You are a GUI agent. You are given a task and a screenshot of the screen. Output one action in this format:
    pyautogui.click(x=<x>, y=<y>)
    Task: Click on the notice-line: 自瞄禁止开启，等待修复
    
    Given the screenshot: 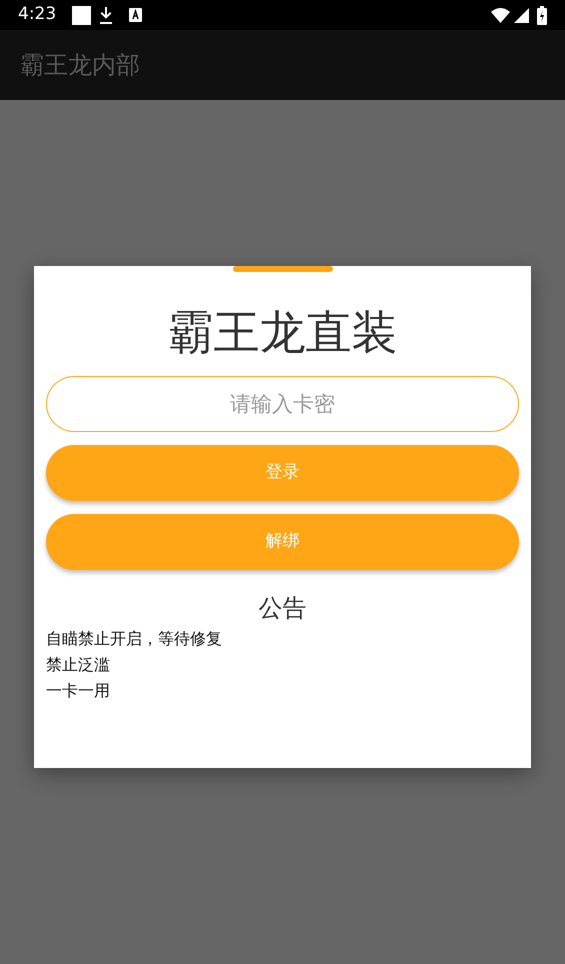 What is the action you would take?
    pyautogui.click(x=134, y=639)
    